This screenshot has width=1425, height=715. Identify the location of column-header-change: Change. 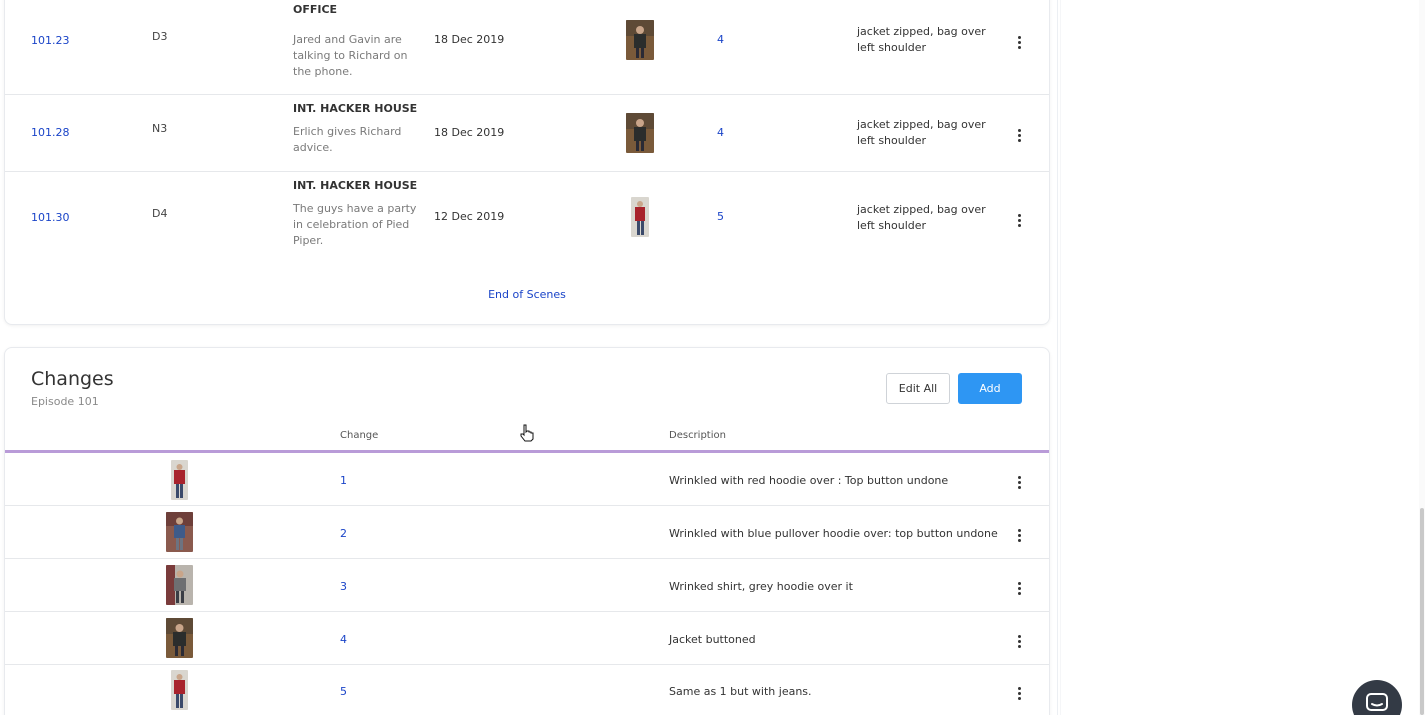
(359, 435).